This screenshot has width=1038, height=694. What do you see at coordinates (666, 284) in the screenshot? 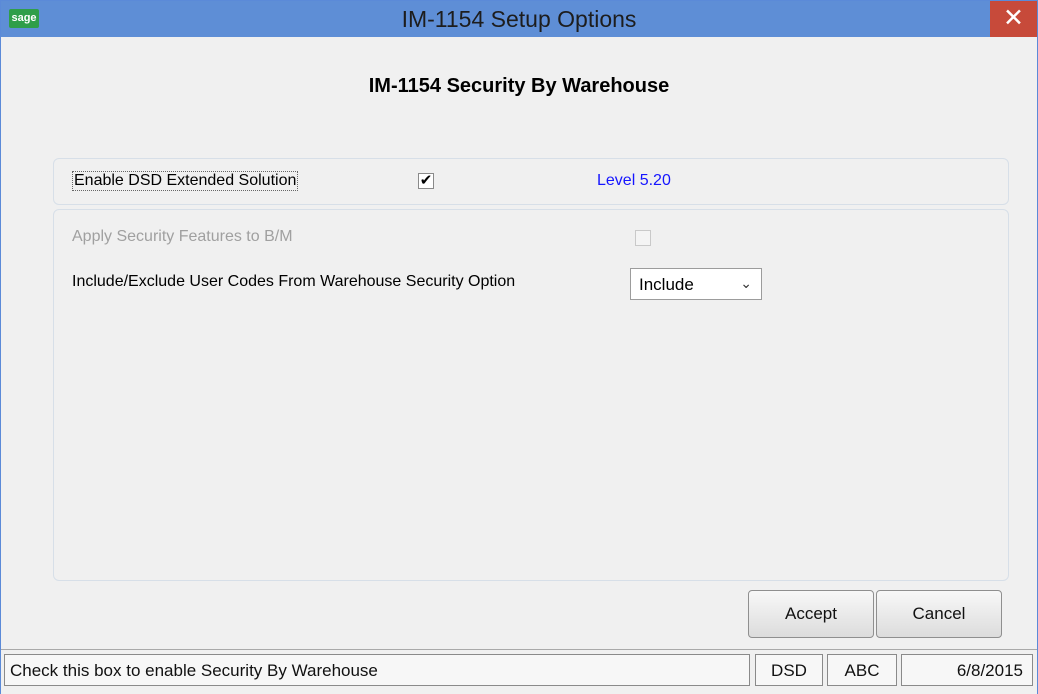
I see `include-exclude-value: Include` at bounding box center [666, 284].